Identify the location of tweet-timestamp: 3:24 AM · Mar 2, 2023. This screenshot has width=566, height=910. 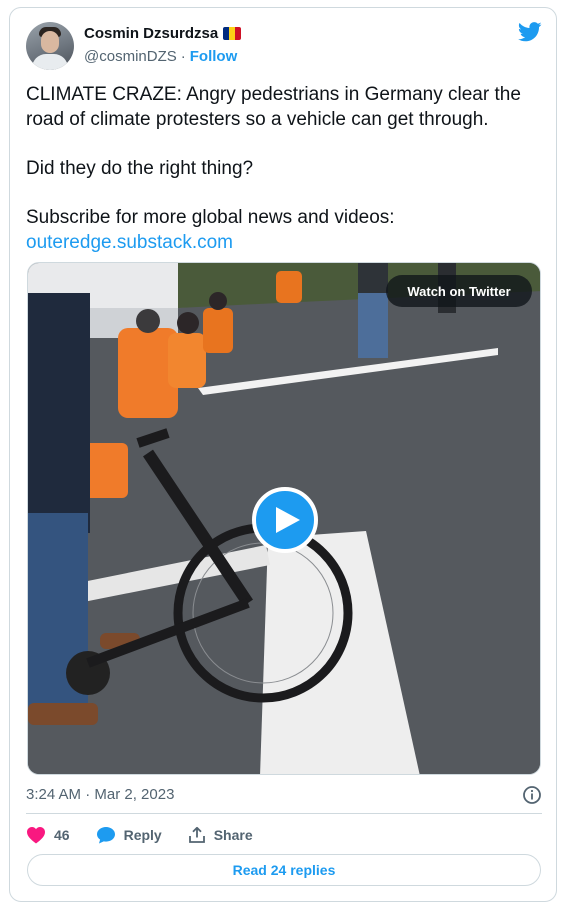
(100, 794).